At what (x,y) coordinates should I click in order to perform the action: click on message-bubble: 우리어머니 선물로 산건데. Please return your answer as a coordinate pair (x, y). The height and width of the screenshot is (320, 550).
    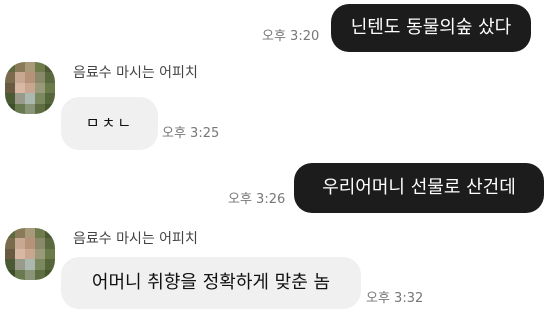
    Looking at the image, I should click on (419, 188).